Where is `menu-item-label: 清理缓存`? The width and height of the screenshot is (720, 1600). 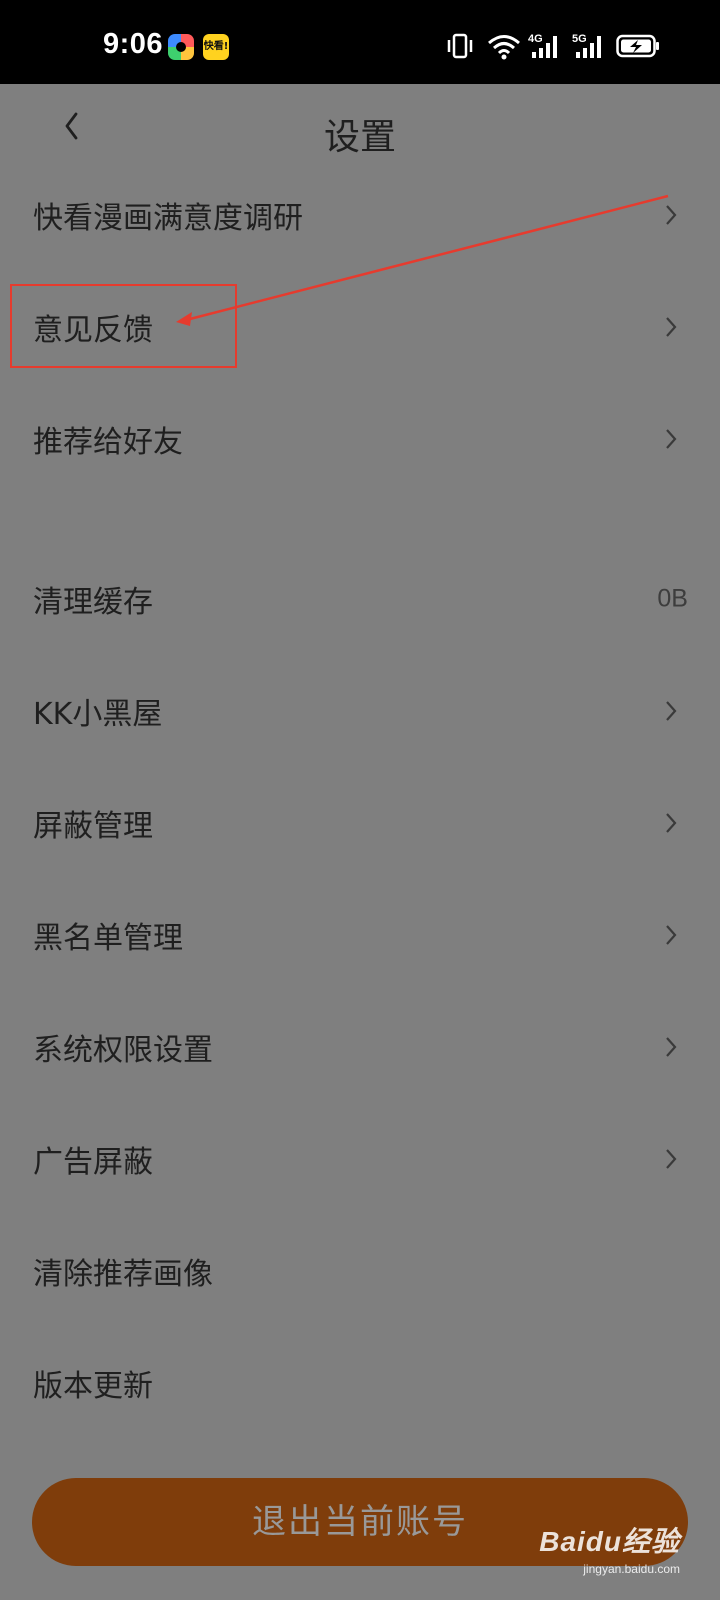
menu-item-label: 清理缓存 is located at coordinates (93, 602).